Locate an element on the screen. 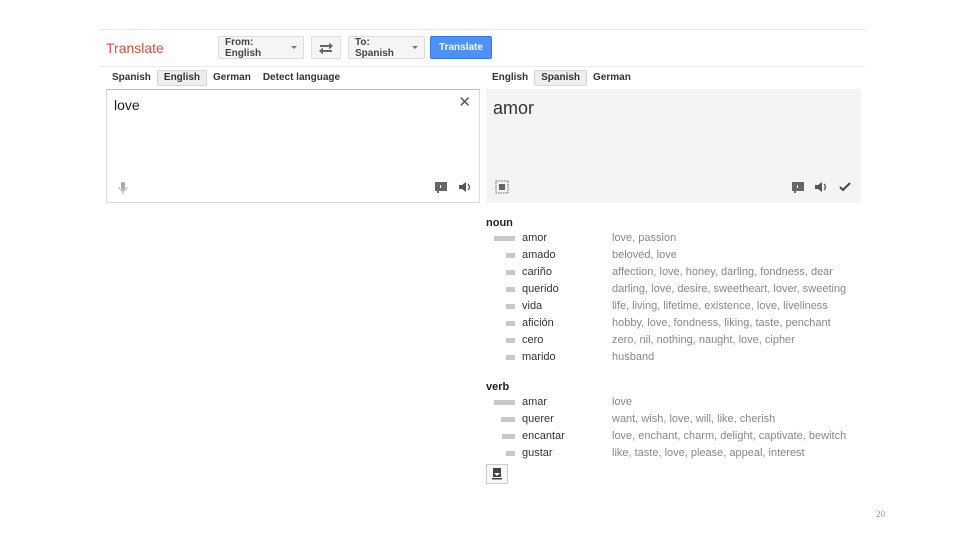 The image size is (960, 540). dictionary-row: amado beloved, love is located at coordinates (676, 255).